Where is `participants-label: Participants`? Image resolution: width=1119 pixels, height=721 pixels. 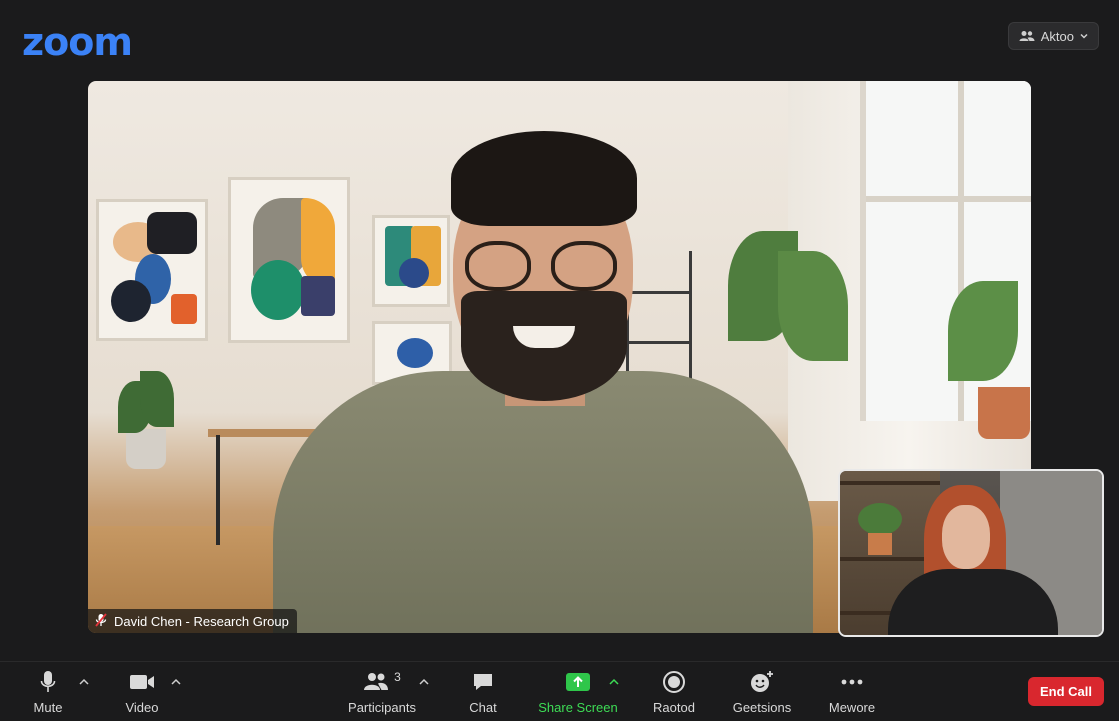 participants-label: Participants is located at coordinates (382, 707).